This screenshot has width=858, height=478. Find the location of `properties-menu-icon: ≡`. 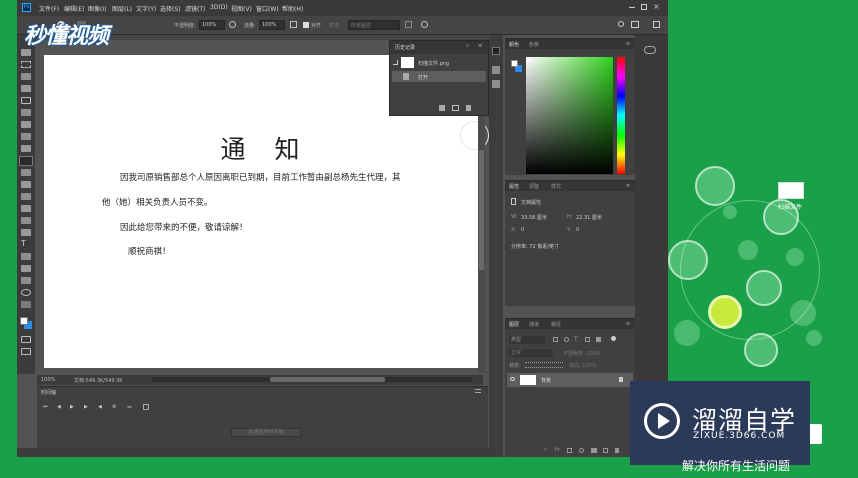

properties-menu-icon: ≡ is located at coordinates (628, 186).